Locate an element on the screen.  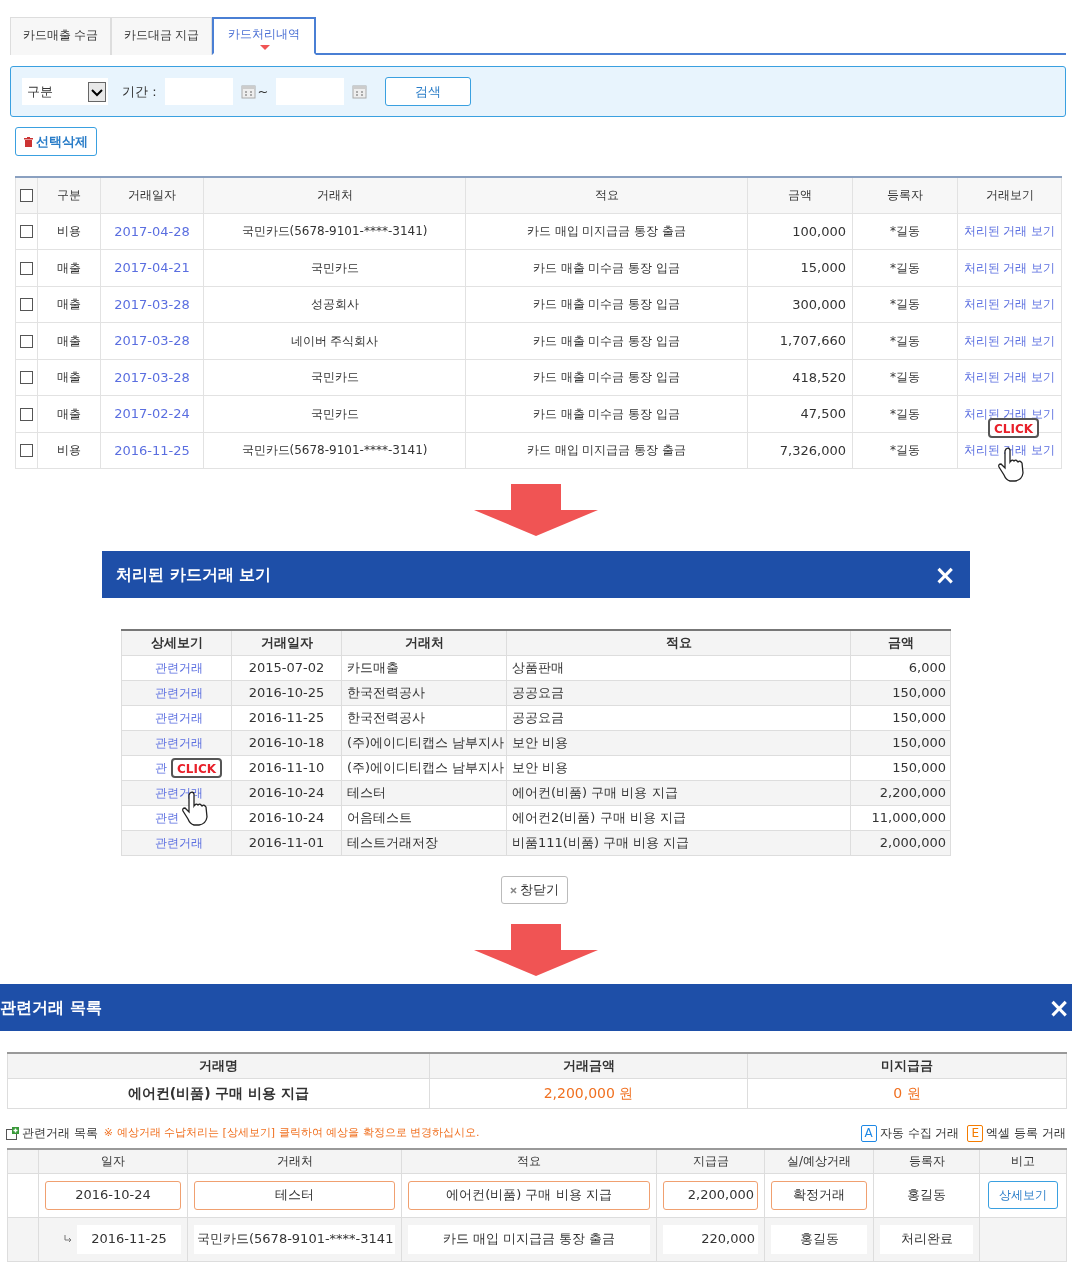
table-cell: 7,326,000 is located at coordinates (800, 450).